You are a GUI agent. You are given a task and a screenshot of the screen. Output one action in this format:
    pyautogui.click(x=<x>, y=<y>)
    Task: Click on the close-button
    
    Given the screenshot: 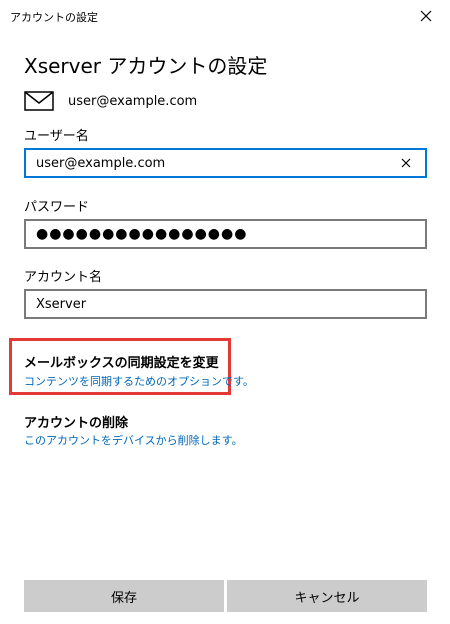 What is the action you would take?
    pyautogui.click(x=426, y=16)
    